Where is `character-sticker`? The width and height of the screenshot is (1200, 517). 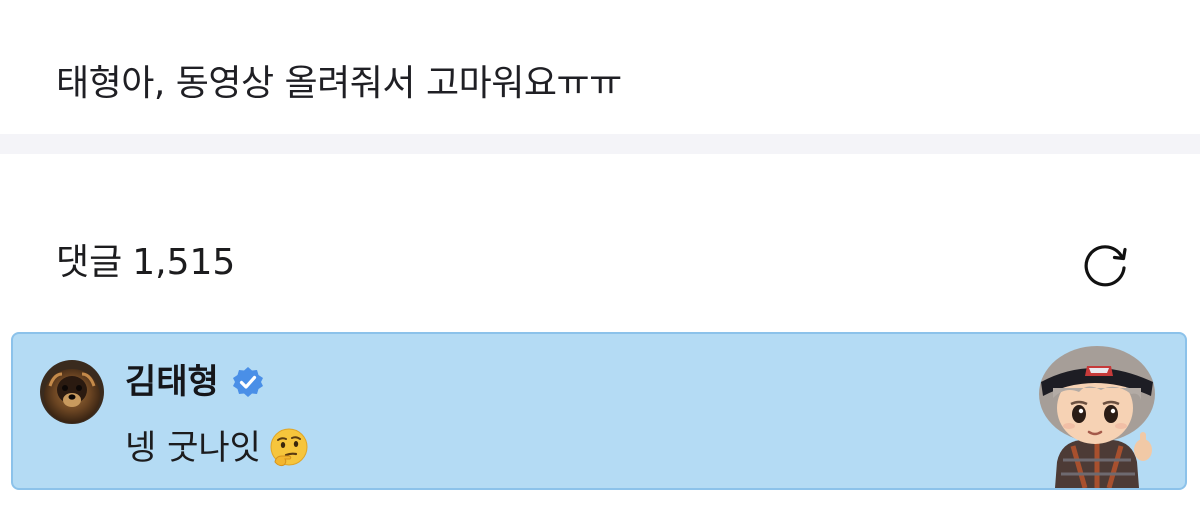 character-sticker is located at coordinates (1097, 415).